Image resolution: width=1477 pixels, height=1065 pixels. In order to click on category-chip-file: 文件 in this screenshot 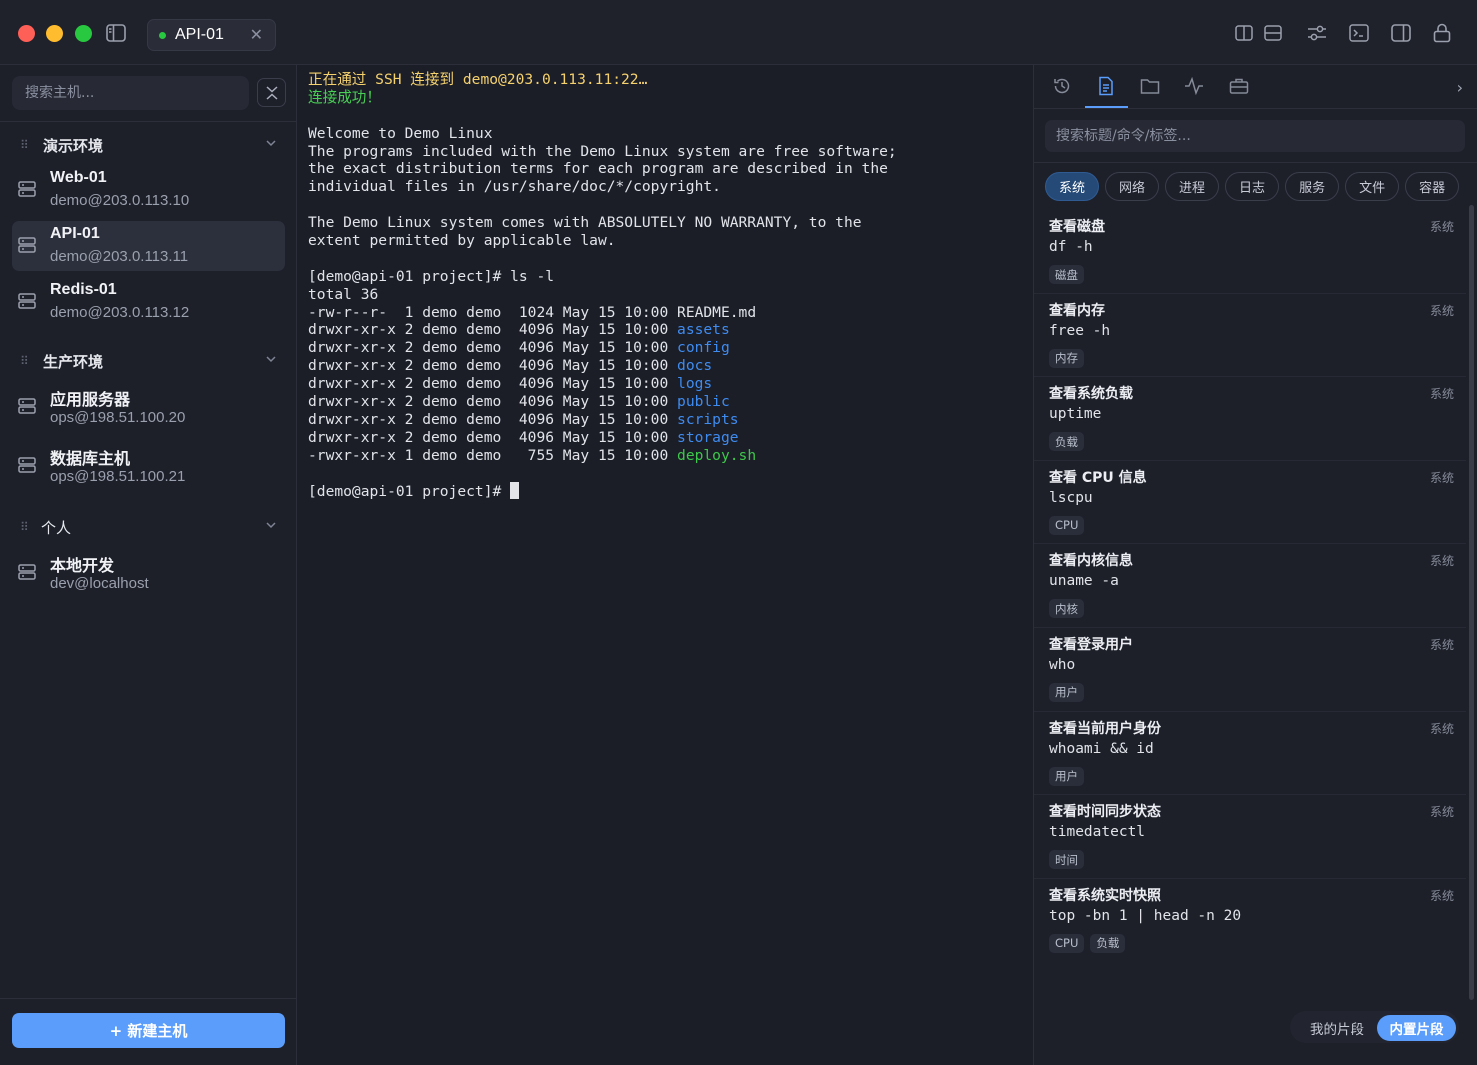, I will do `click(1372, 186)`.